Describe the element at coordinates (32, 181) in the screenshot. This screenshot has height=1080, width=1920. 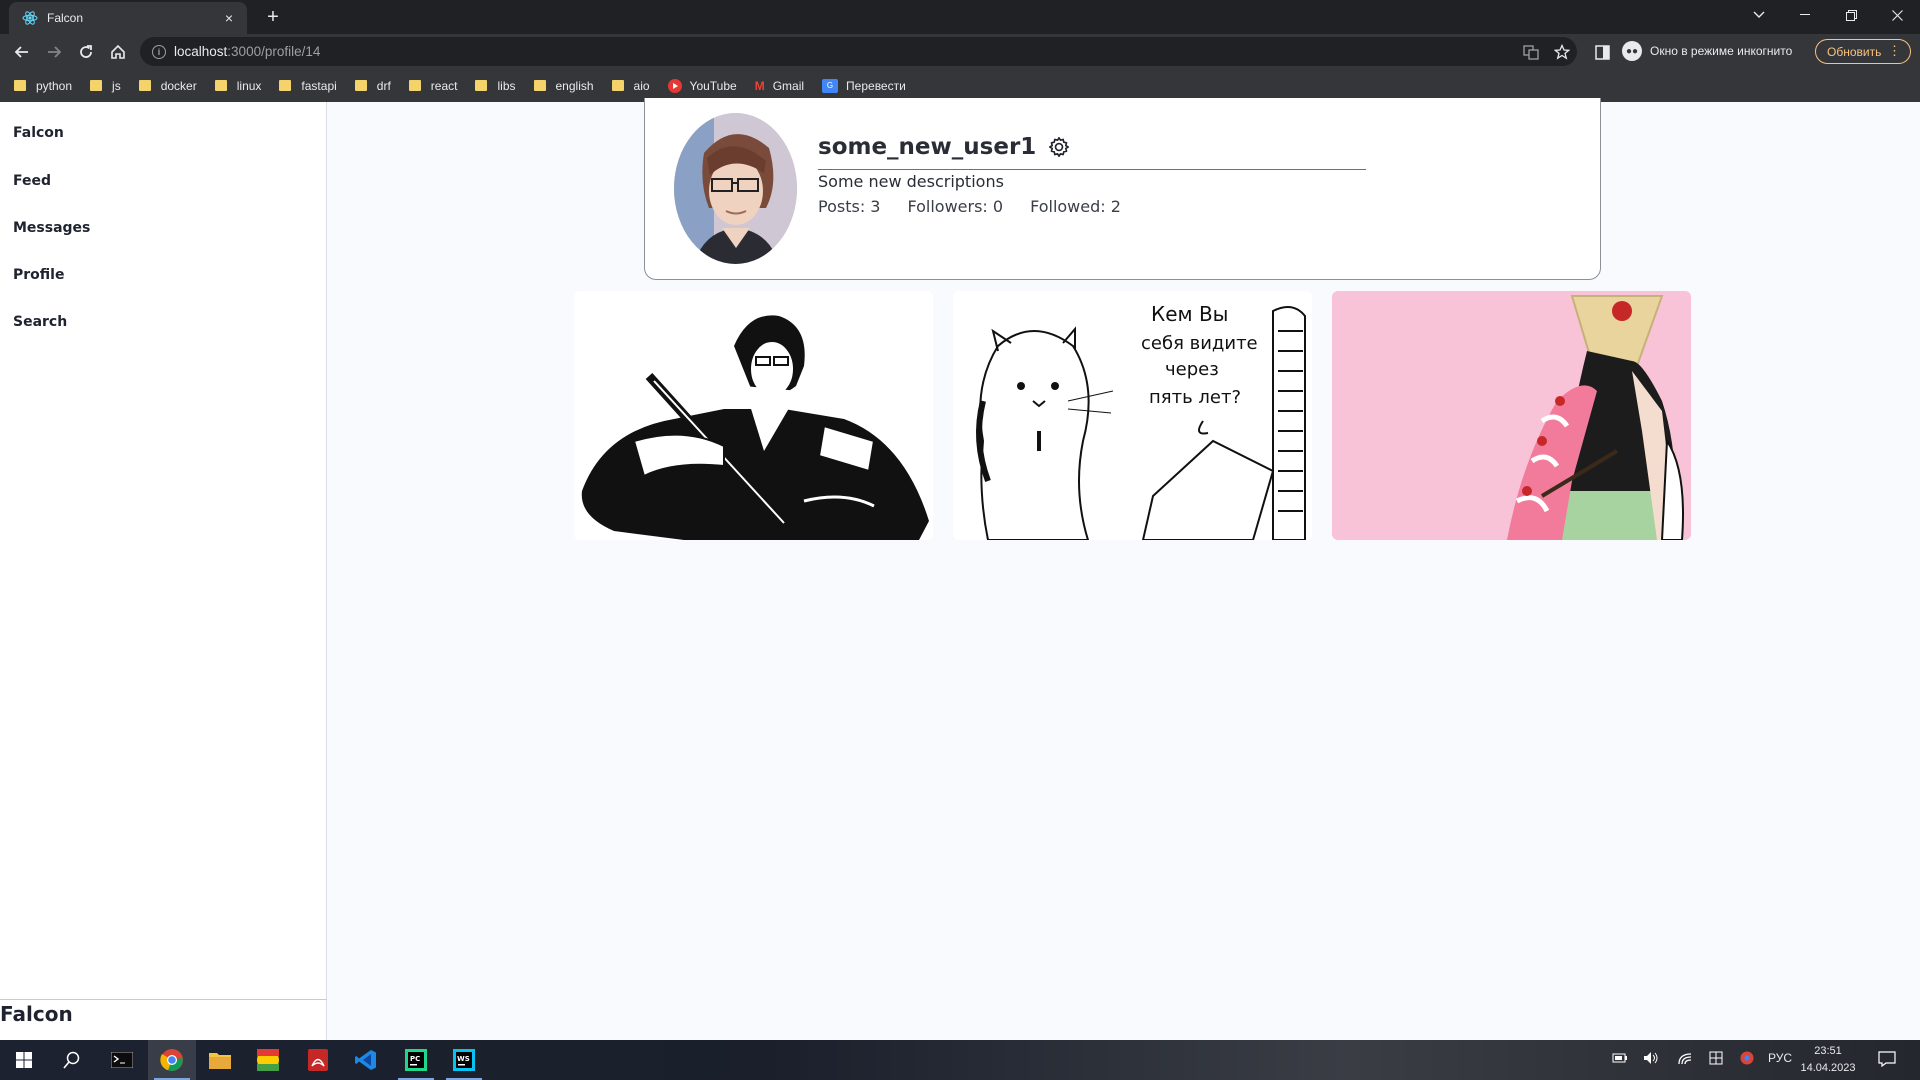
I see `sidebar-item-feed: Feed` at that location.